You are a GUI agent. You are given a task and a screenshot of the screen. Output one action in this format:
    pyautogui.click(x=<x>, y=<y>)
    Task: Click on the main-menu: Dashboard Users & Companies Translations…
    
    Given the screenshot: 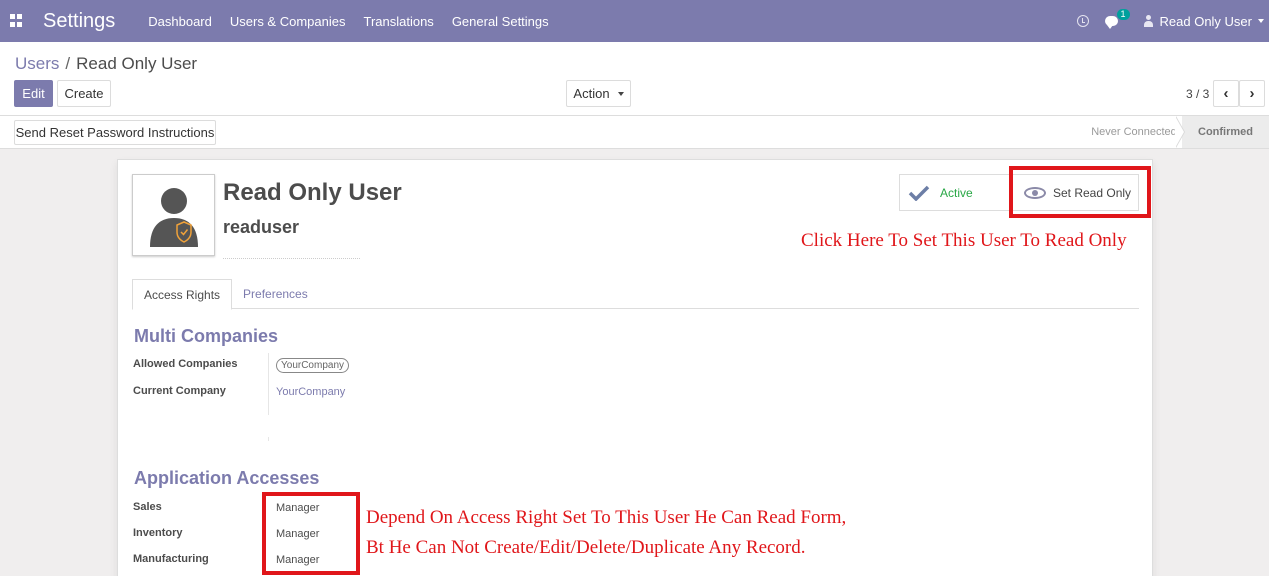 What is the action you would take?
    pyautogui.click(x=348, y=21)
    